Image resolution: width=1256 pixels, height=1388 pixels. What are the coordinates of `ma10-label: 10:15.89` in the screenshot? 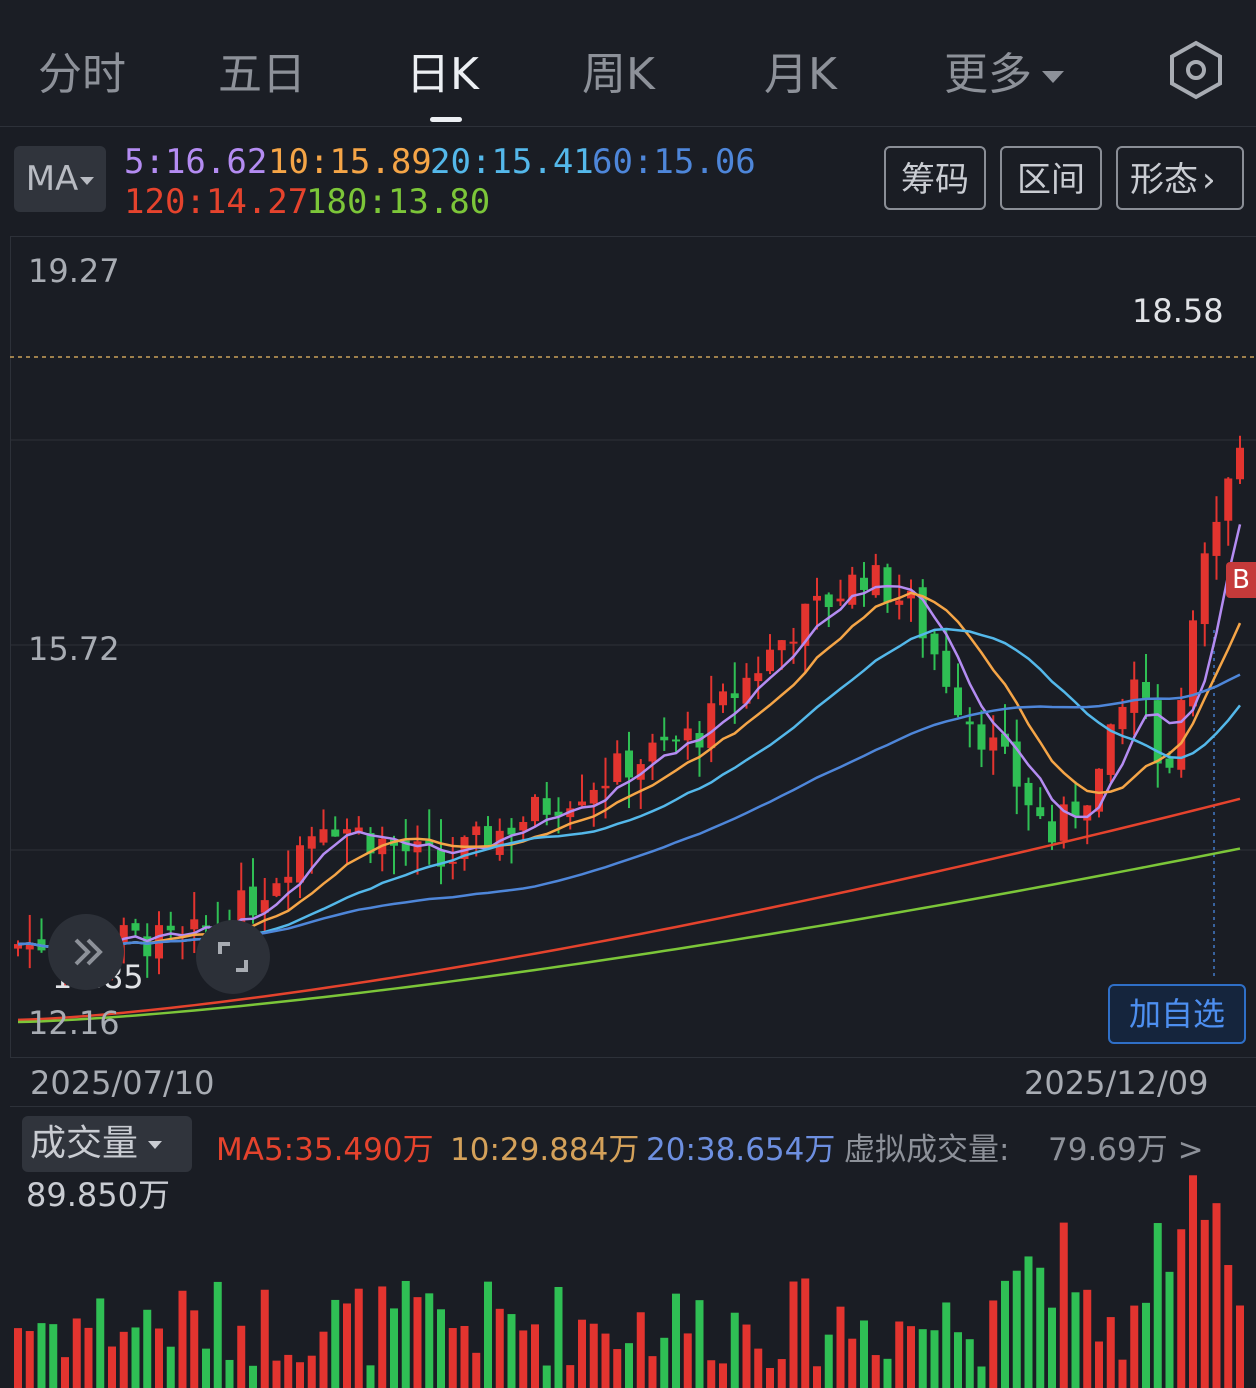 It's located at (350, 162).